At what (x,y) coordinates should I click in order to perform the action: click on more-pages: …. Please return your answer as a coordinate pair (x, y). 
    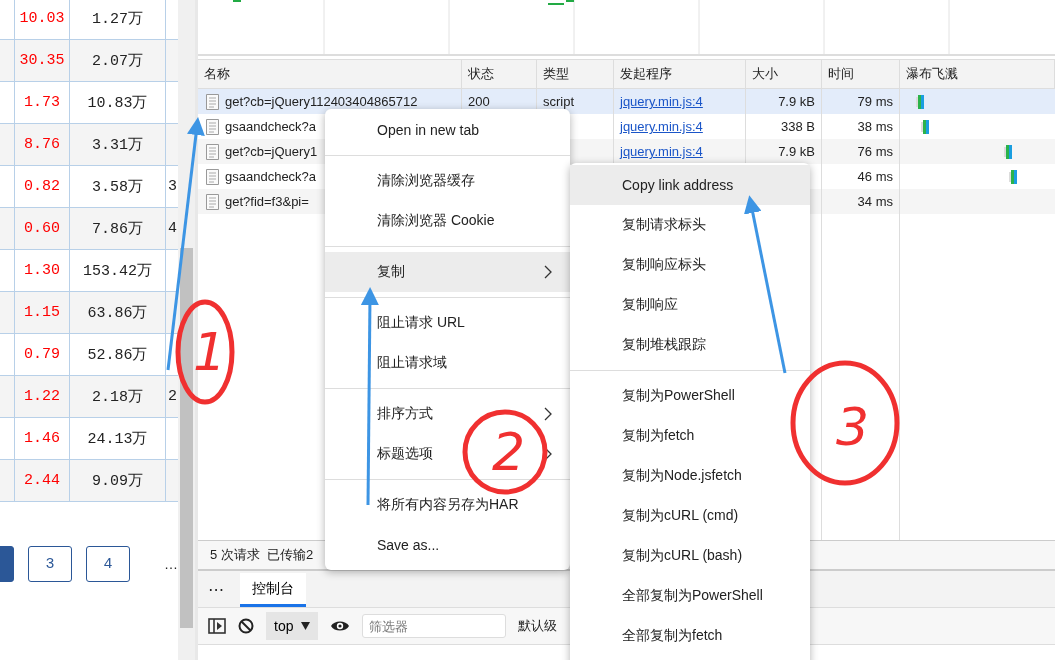
    Looking at the image, I should click on (171, 564).